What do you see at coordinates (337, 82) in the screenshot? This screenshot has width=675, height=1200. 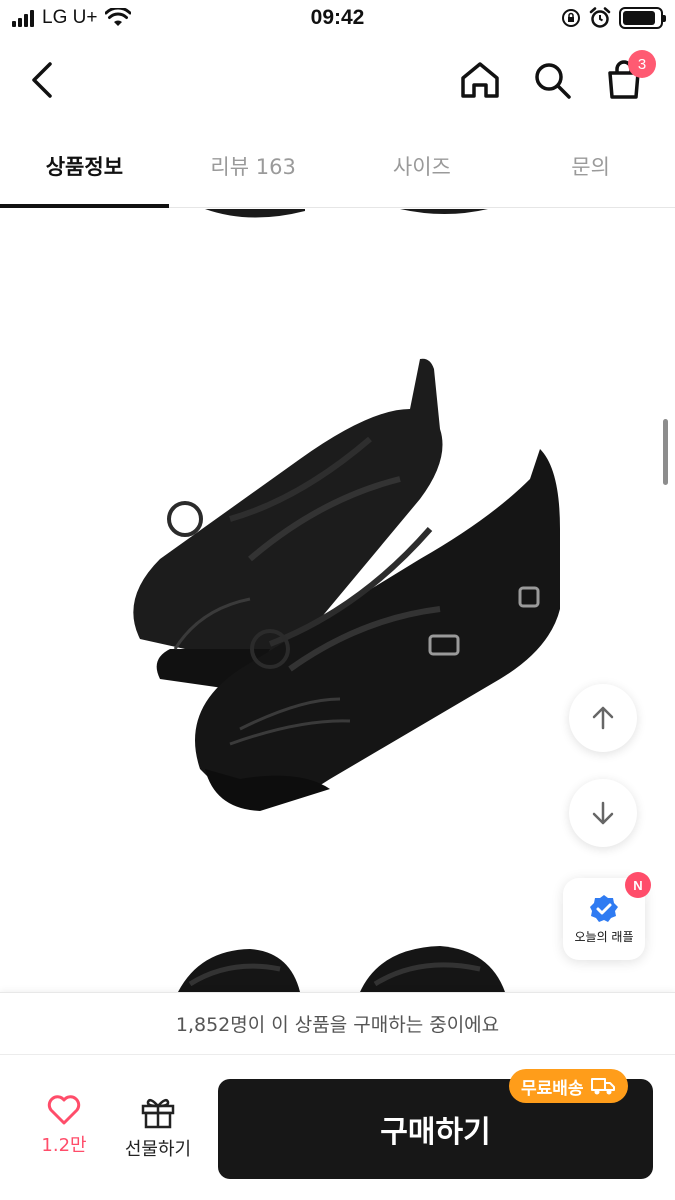 I see `top-navigation-bar: 3` at bounding box center [337, 82].